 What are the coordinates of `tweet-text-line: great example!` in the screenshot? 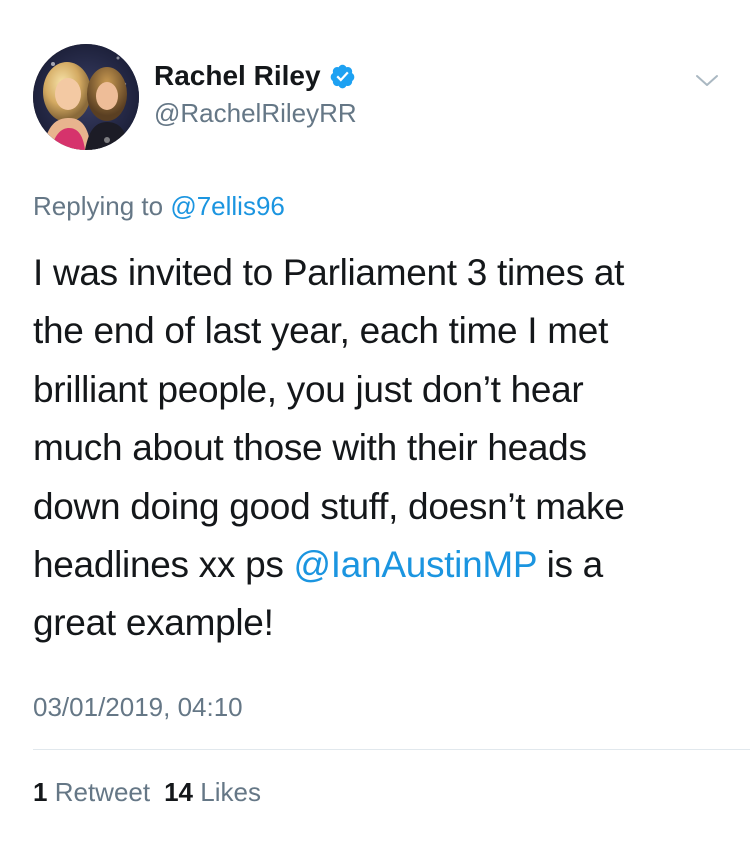 It's located at (153, 623).